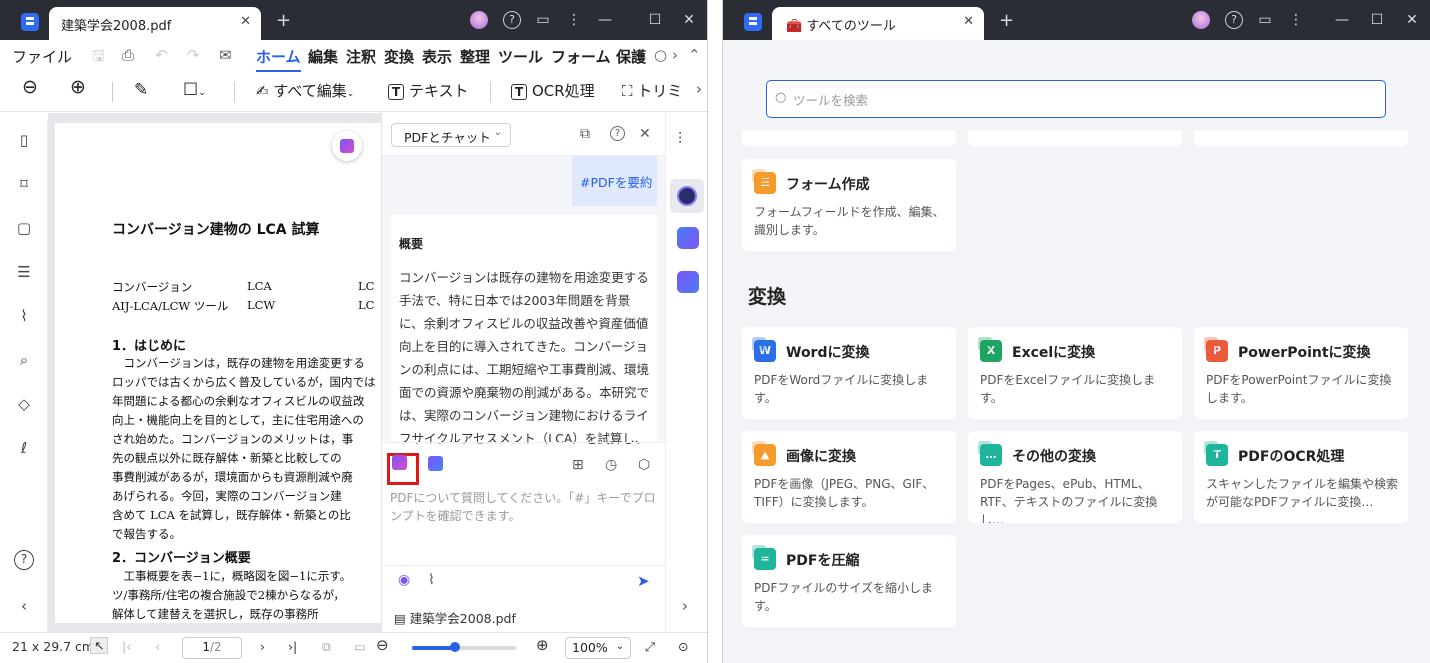 The image size is (1430, 663). Describe the element at coordinates (24, 184) in the screenshot. I see `bookmark-icon: ⌑` at that location.